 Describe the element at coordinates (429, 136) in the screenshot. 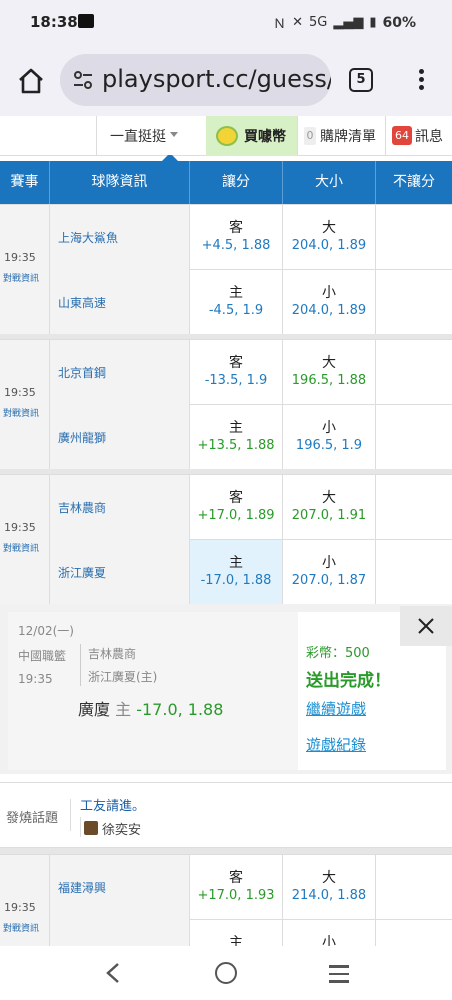

I see `messages-link: 訊息` at that location.